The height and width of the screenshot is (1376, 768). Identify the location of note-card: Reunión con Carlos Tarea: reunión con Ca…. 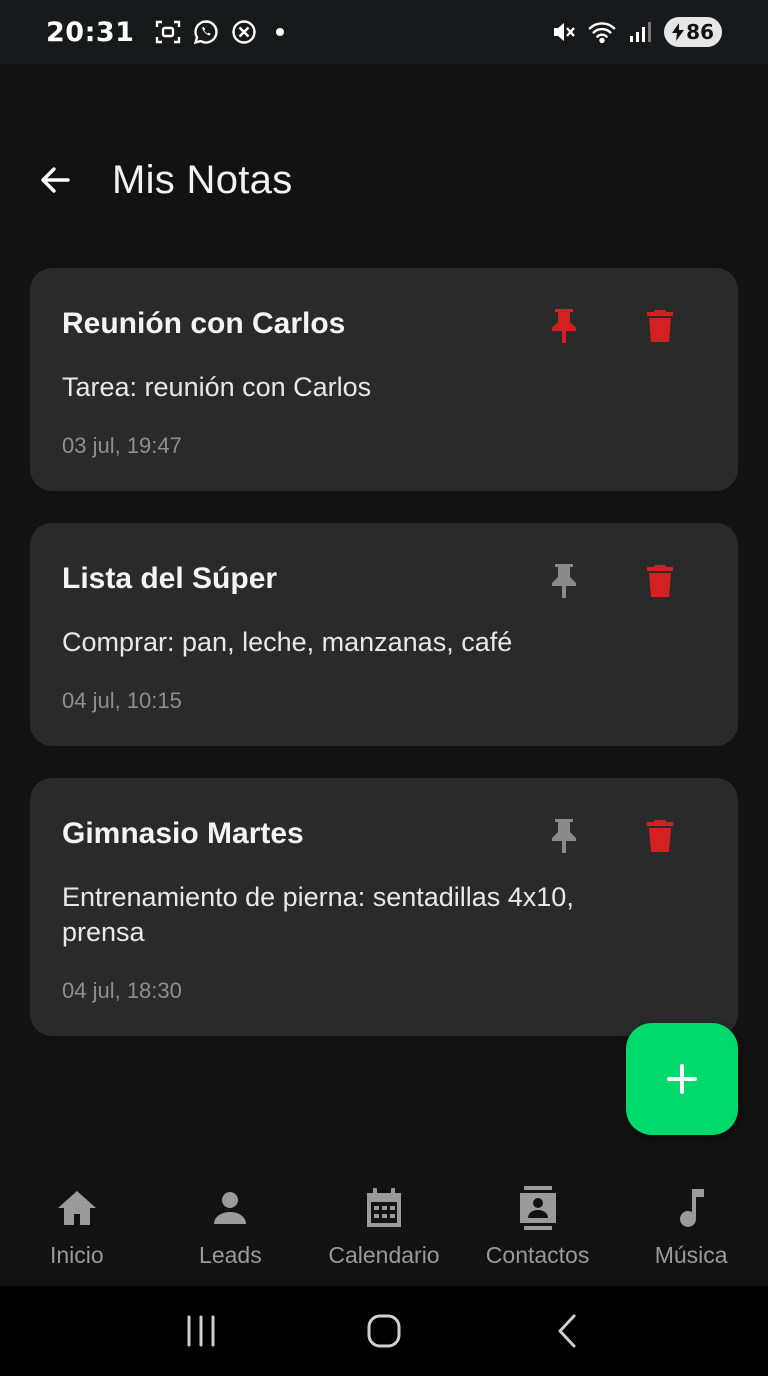
(384, 379).